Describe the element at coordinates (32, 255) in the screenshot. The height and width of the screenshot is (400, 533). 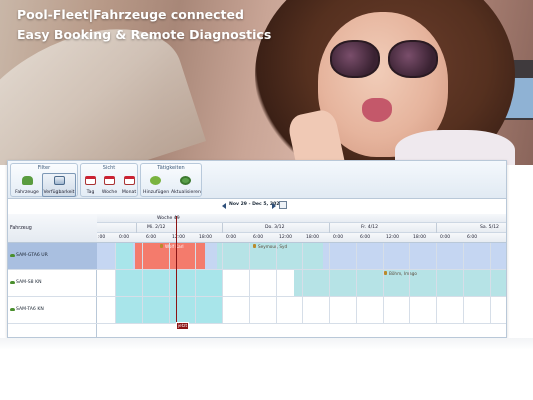
I see `vehicle-label: SAM-GTA6 UR` at that location.